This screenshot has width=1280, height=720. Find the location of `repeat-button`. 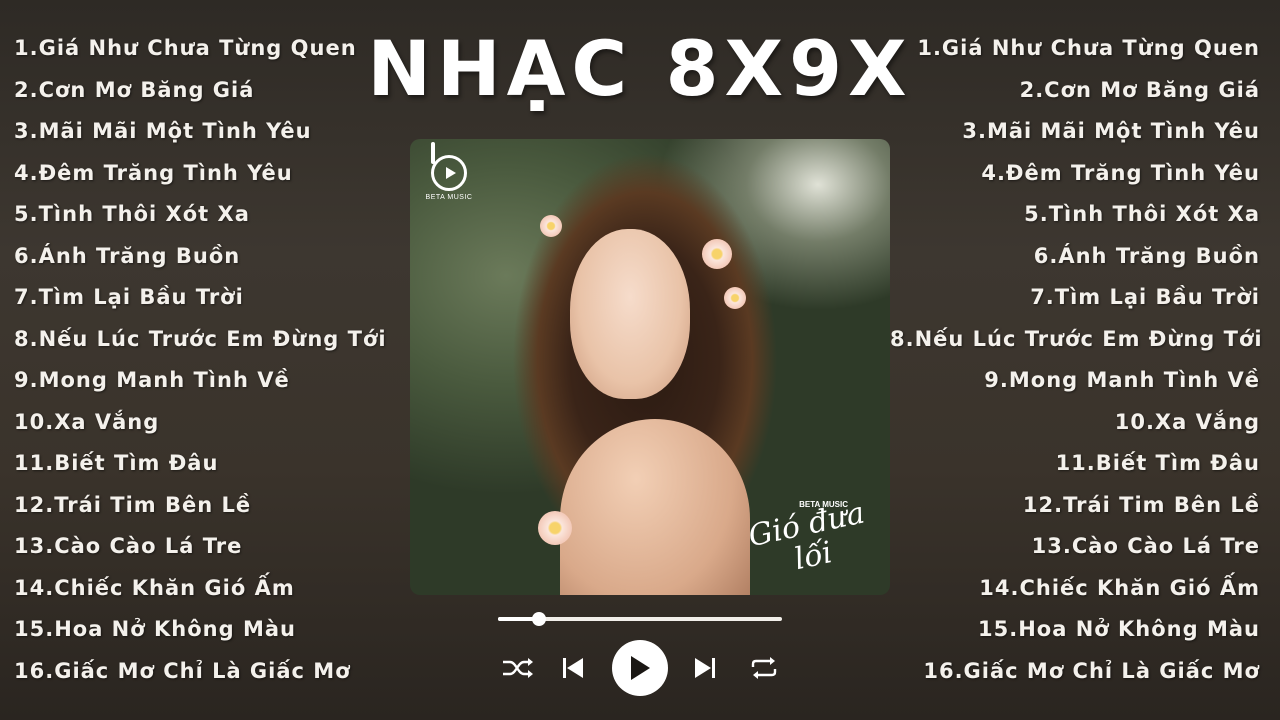

repeat-button is located at coordinates (764, 668).